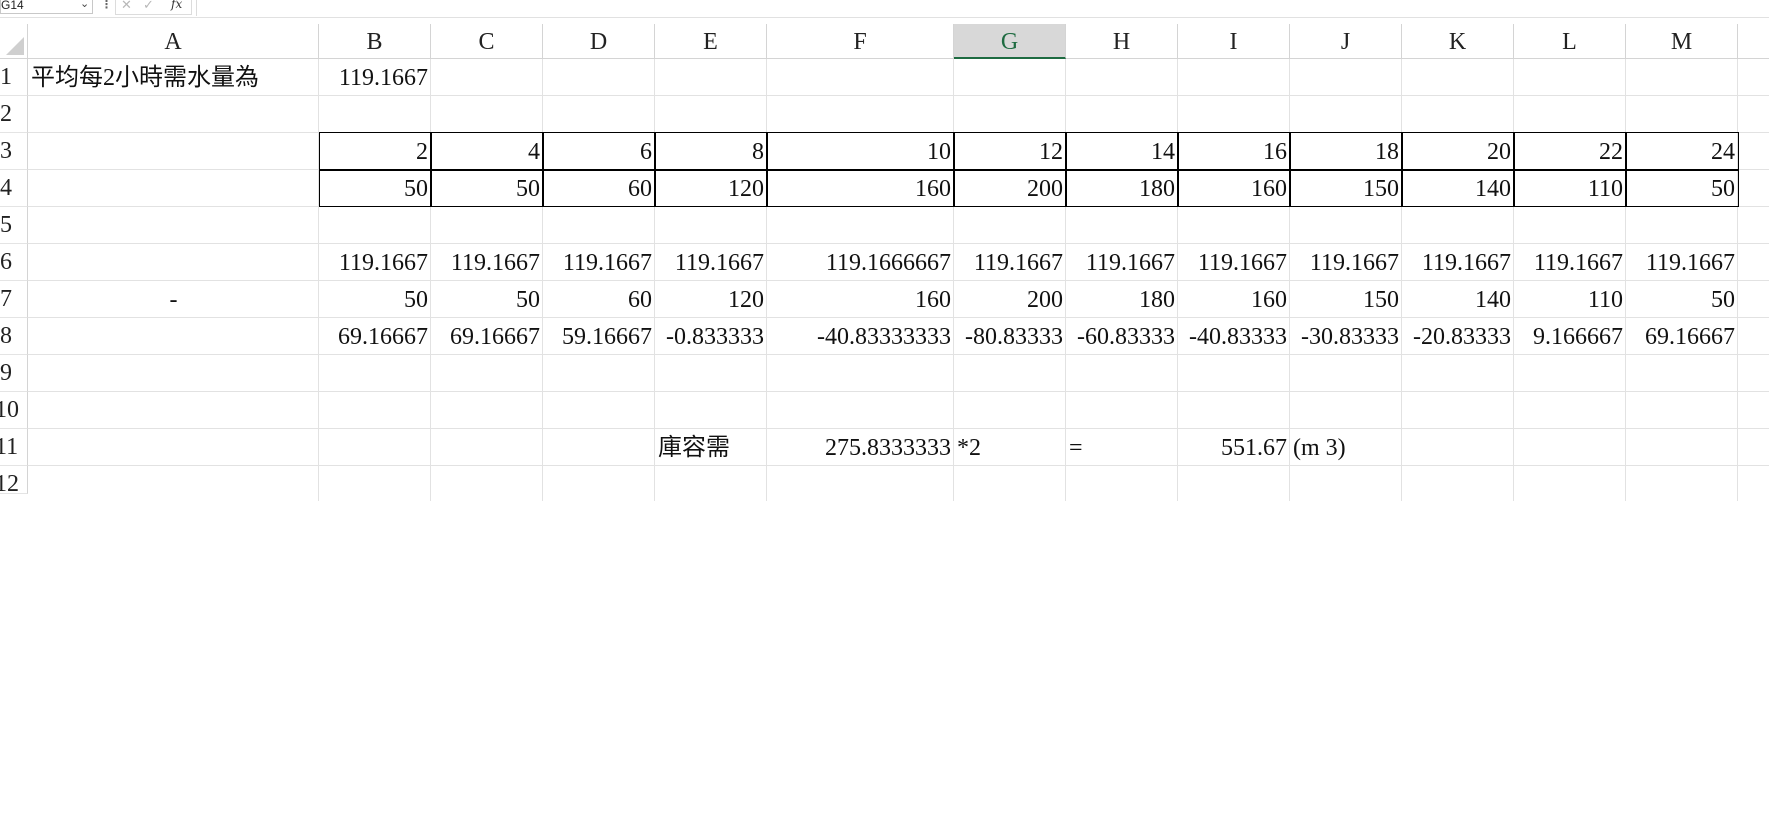 This screenshot has height=820, width=1769. What do you see at coordinates (1682, 188) in the screenshot?
I see `cell-m4: 50` at bounding box center [1682, 188].